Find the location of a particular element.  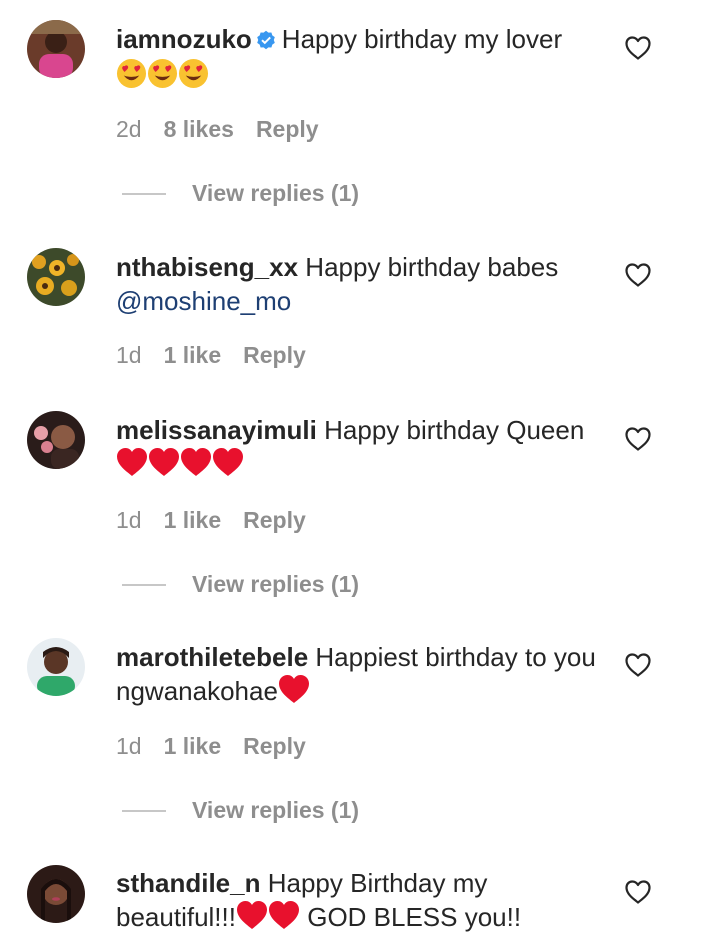

comment-text: Happy birthday babes is located at coordinates (432, 267).